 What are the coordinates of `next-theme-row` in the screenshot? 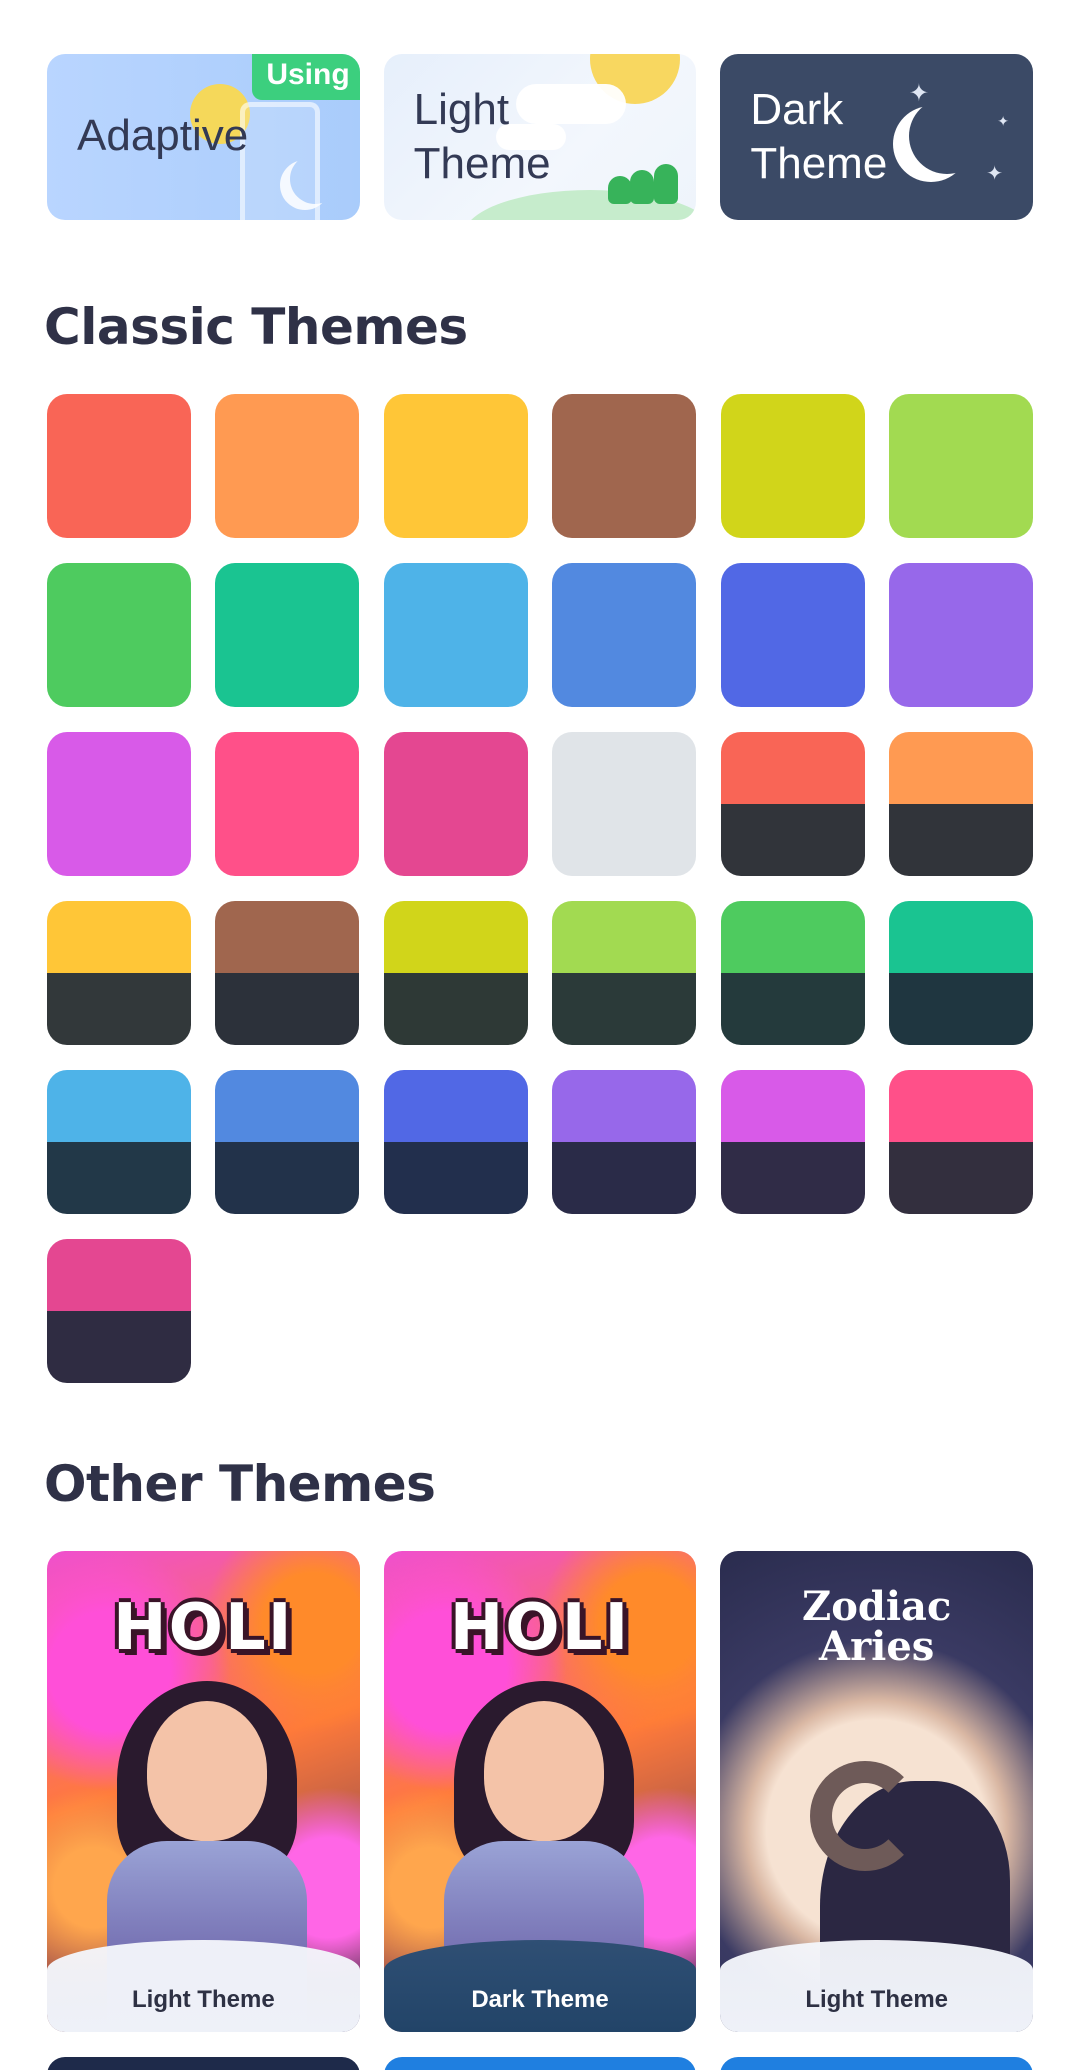 It's located at (540, 2063).